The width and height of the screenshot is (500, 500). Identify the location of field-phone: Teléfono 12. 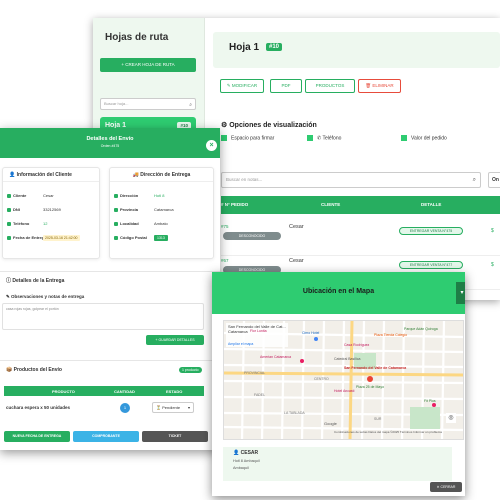
(27, 223).